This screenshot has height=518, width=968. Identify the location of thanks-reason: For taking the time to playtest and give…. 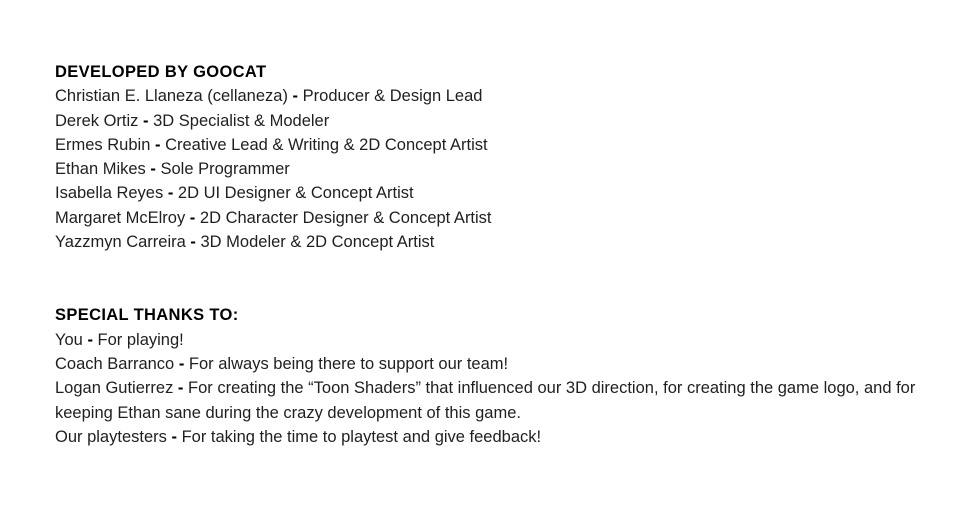
(361, 436).